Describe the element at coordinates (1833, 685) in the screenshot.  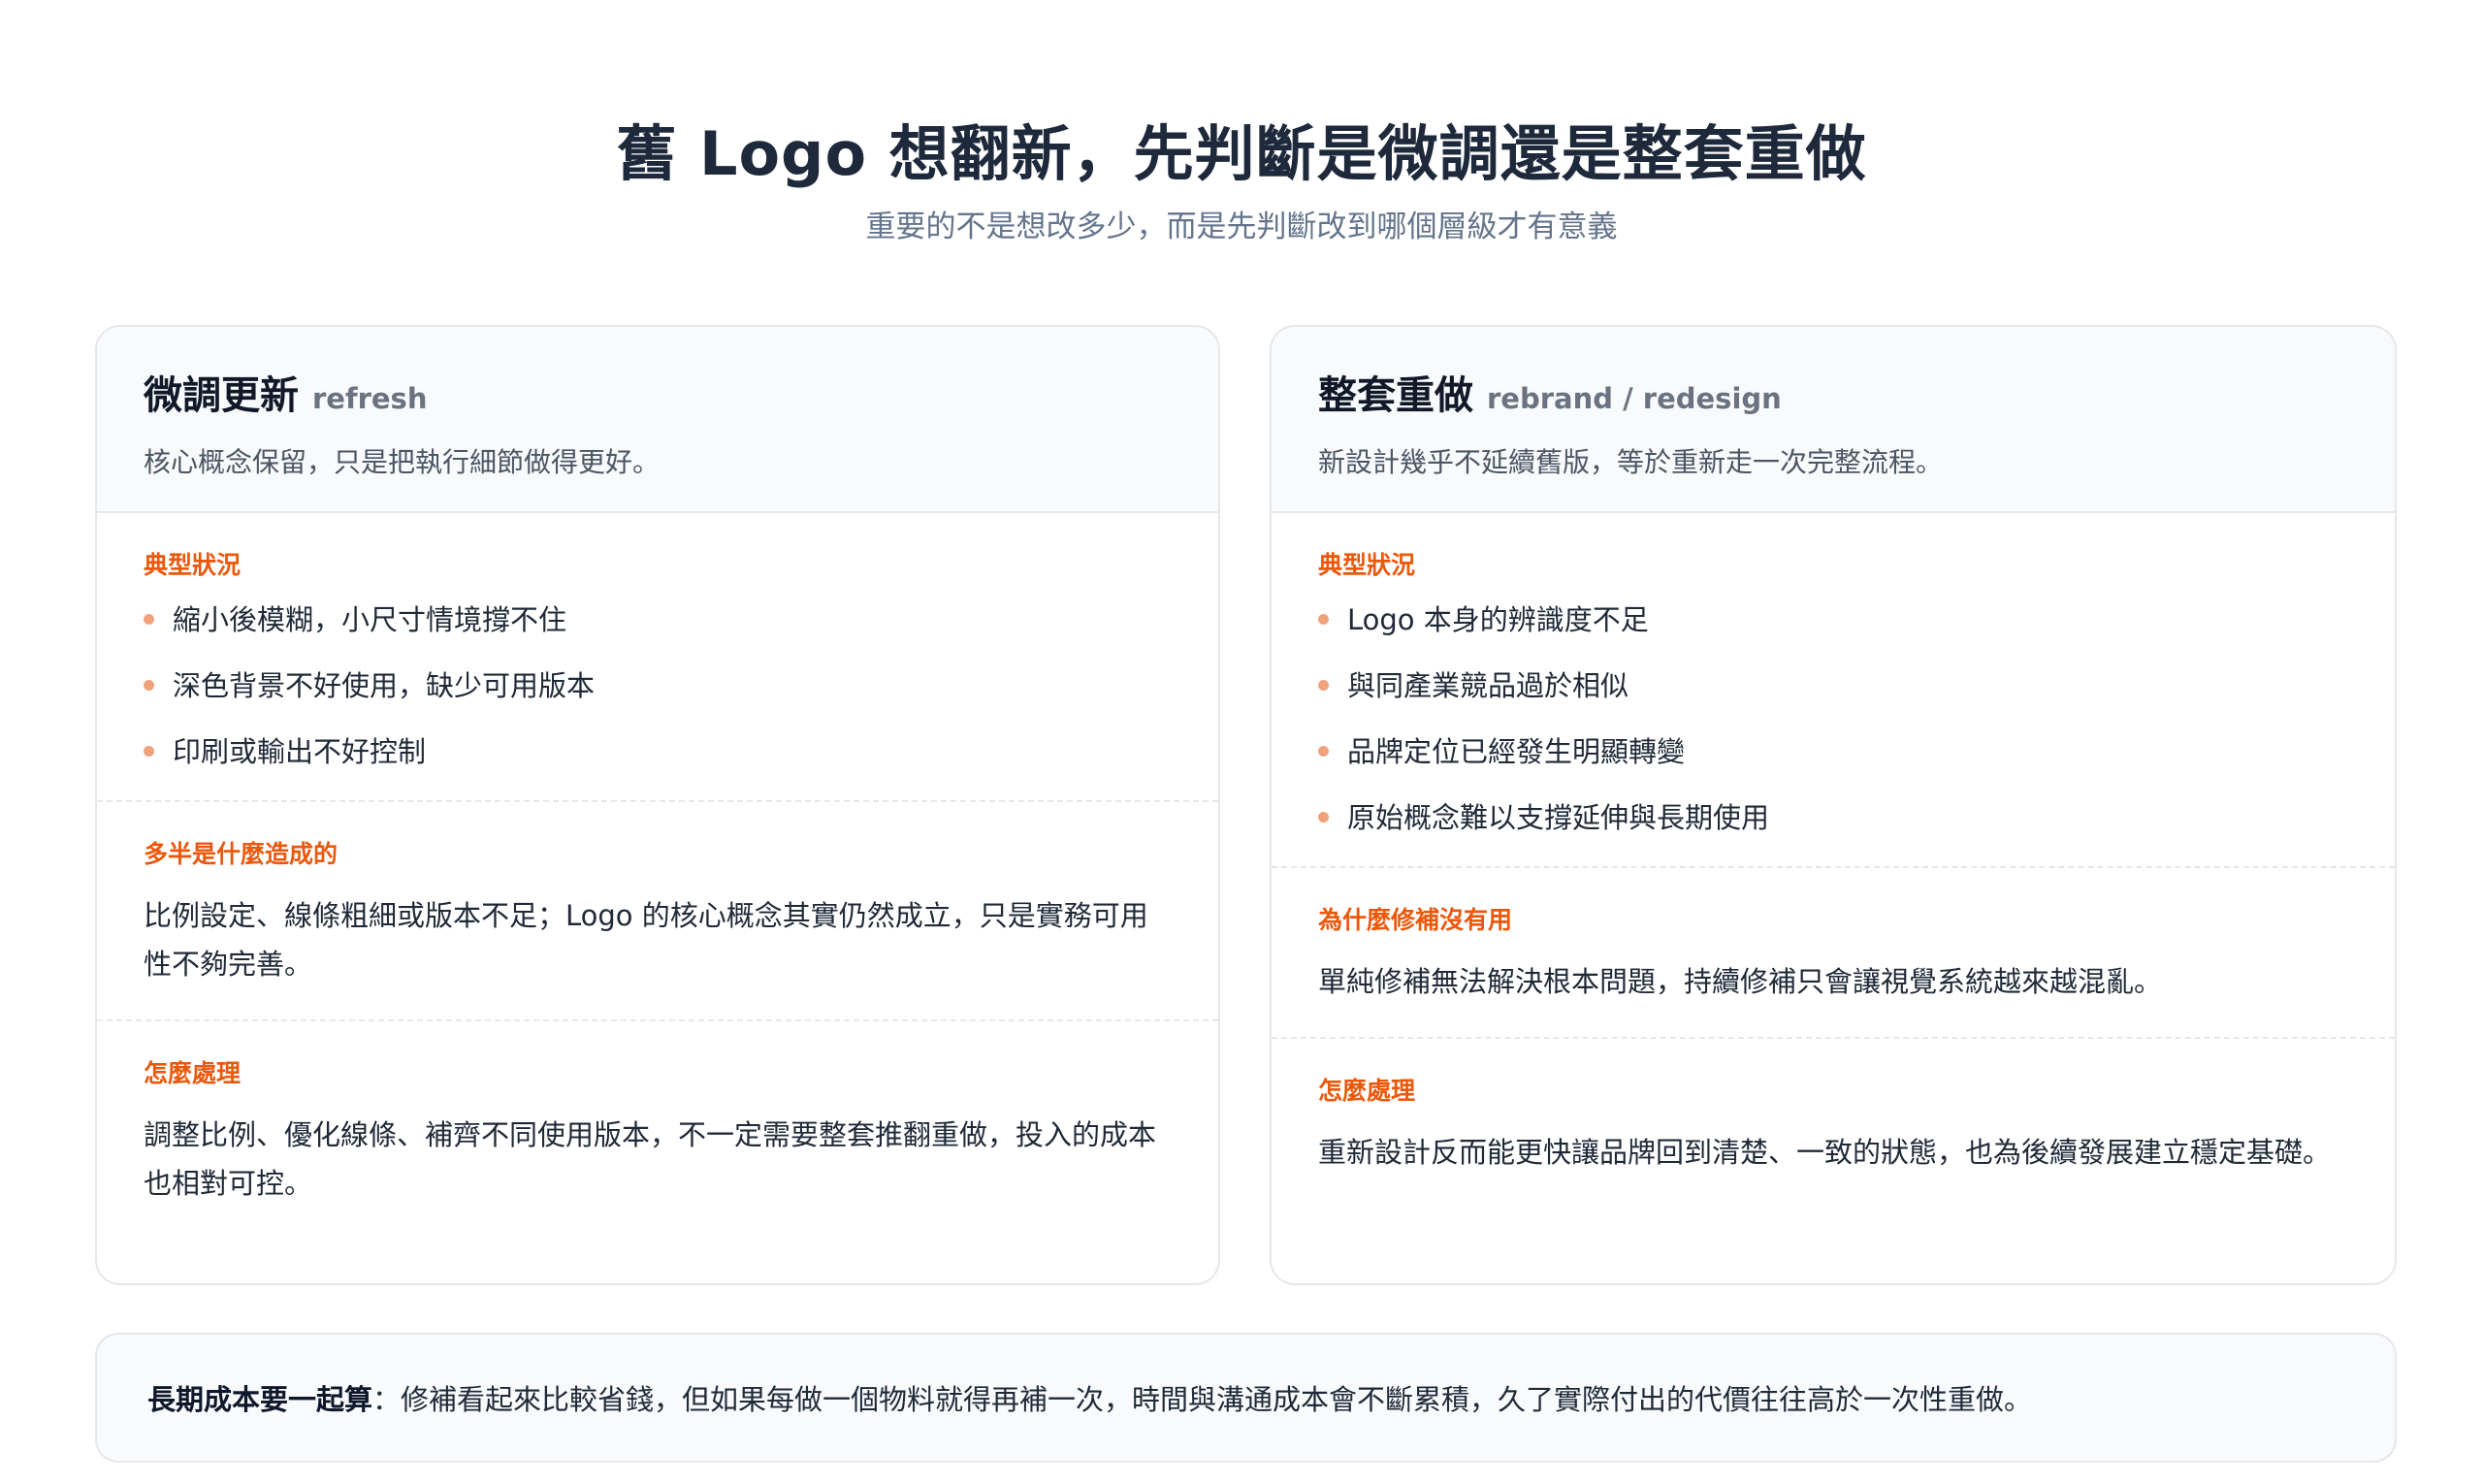
I see `list-item: 與同產業競品過於相似` at that location.